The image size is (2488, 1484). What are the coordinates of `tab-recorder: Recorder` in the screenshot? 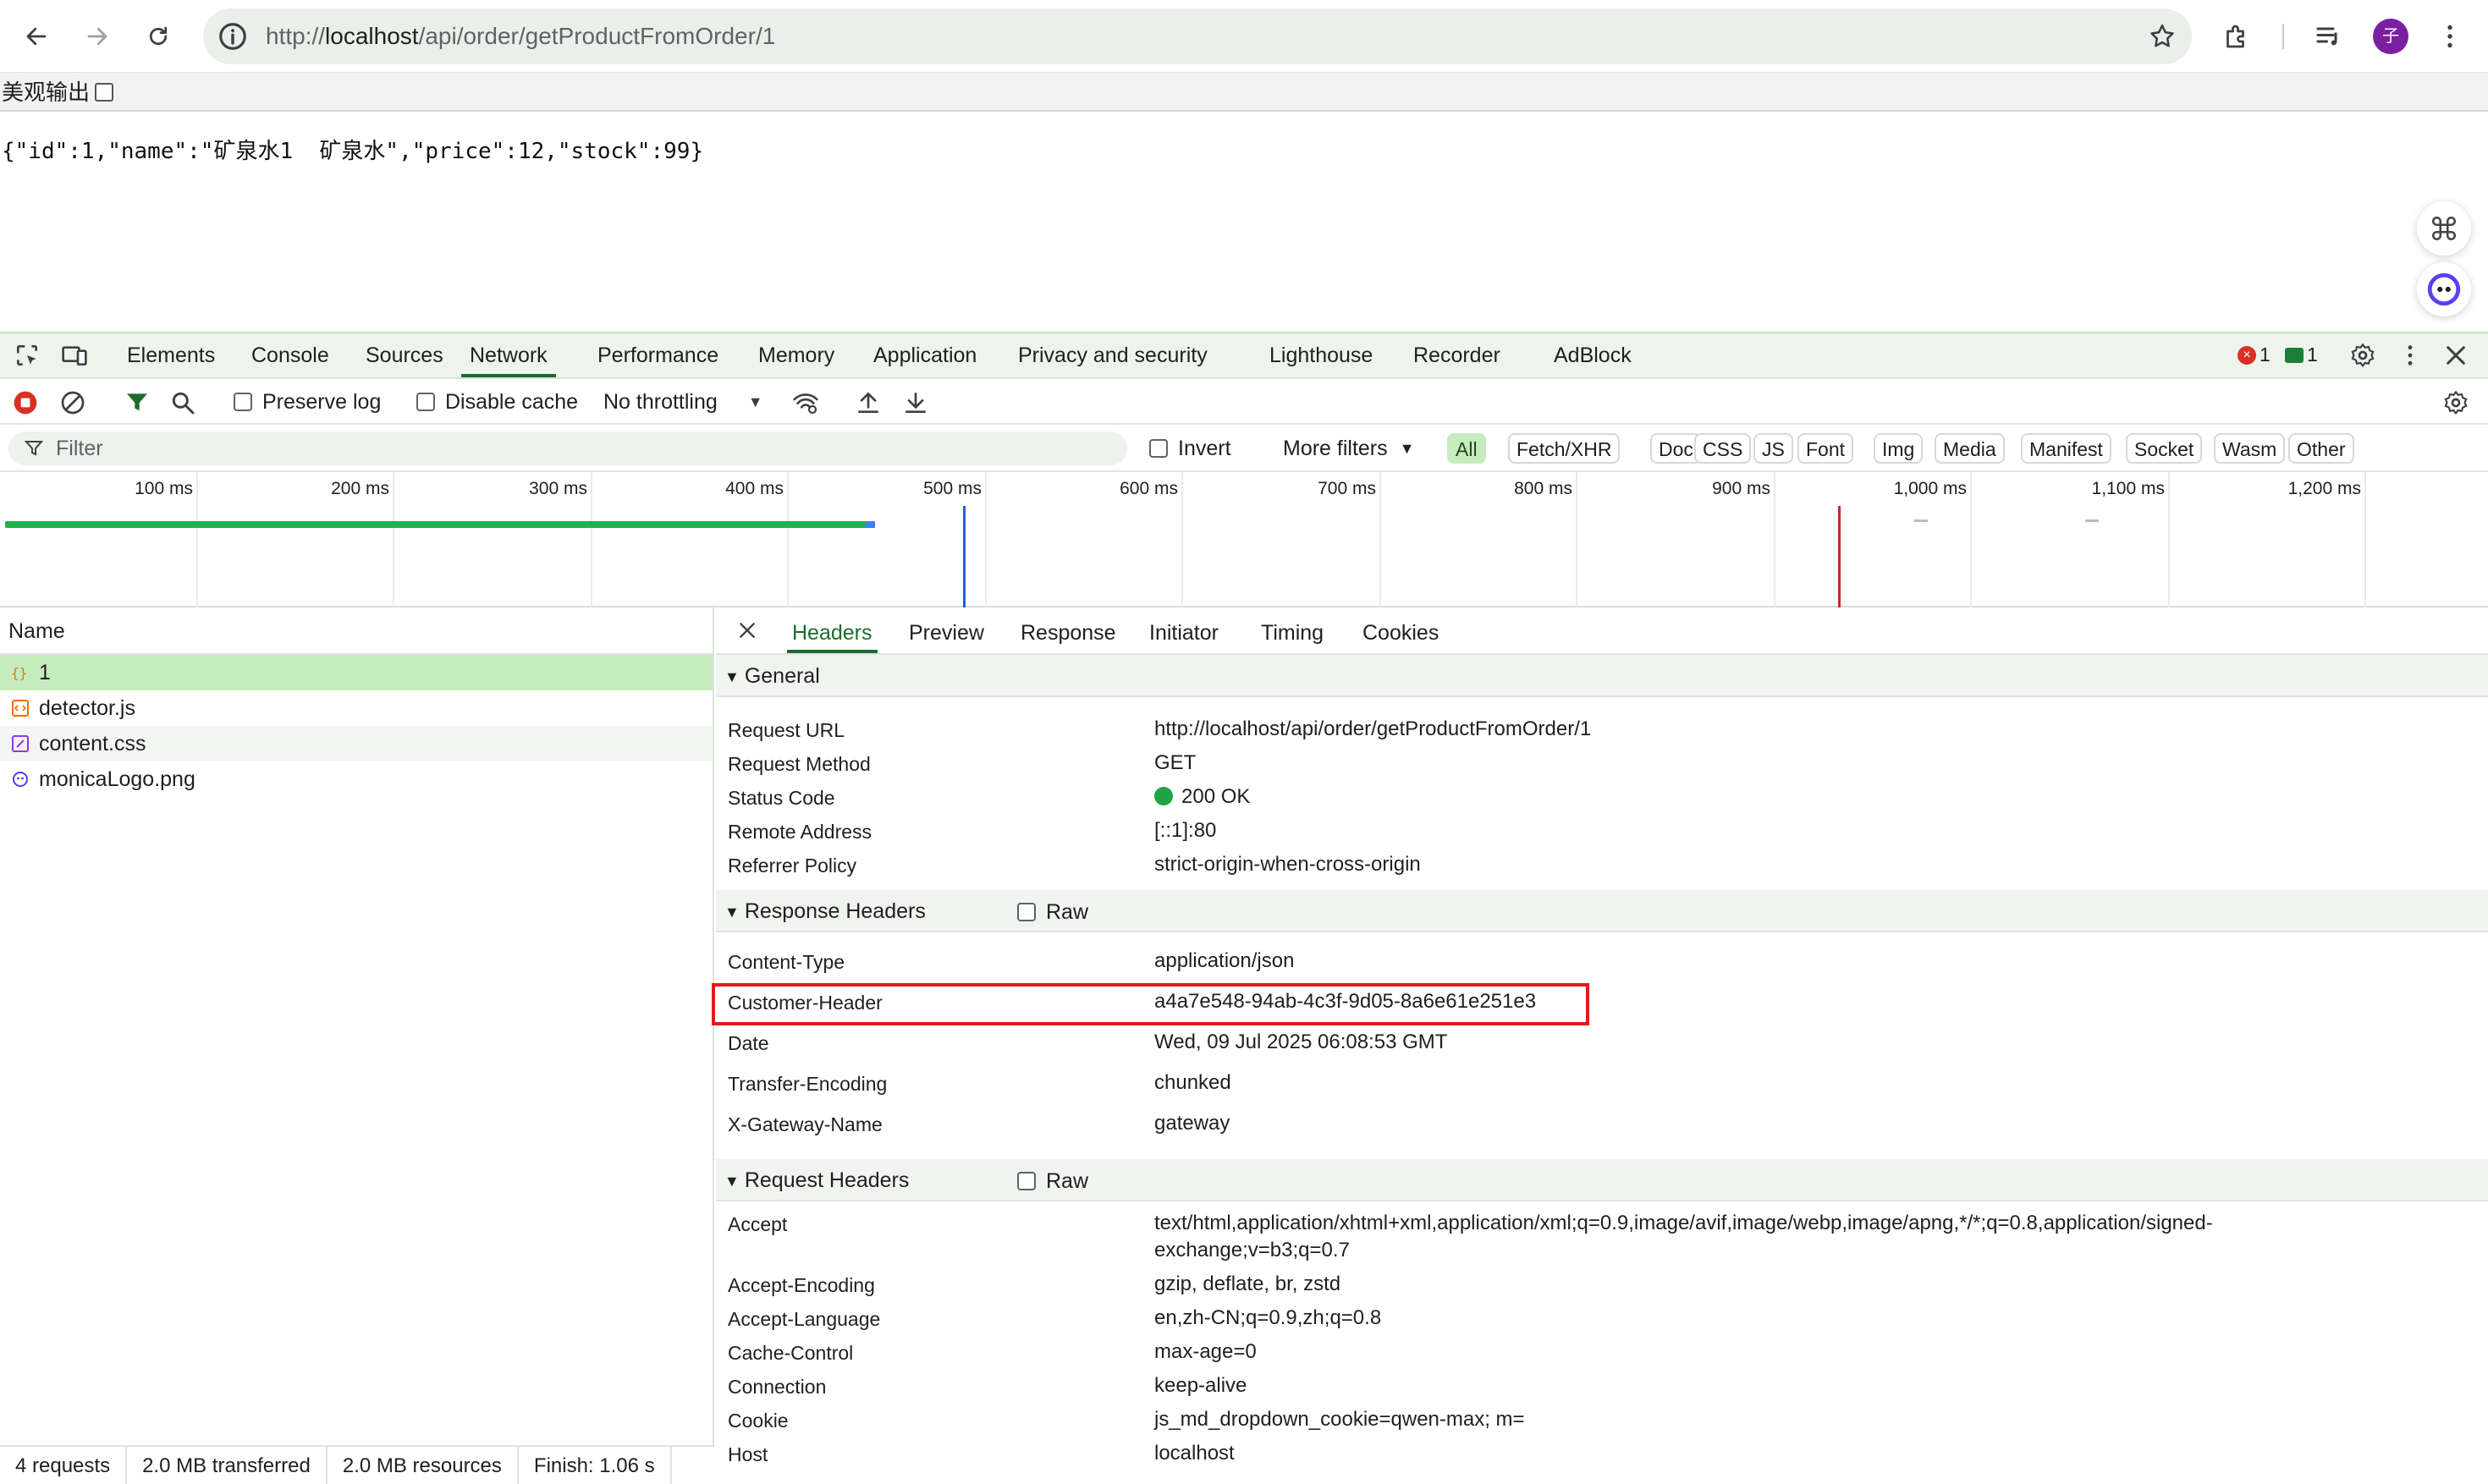 It's located at (1456, 355).